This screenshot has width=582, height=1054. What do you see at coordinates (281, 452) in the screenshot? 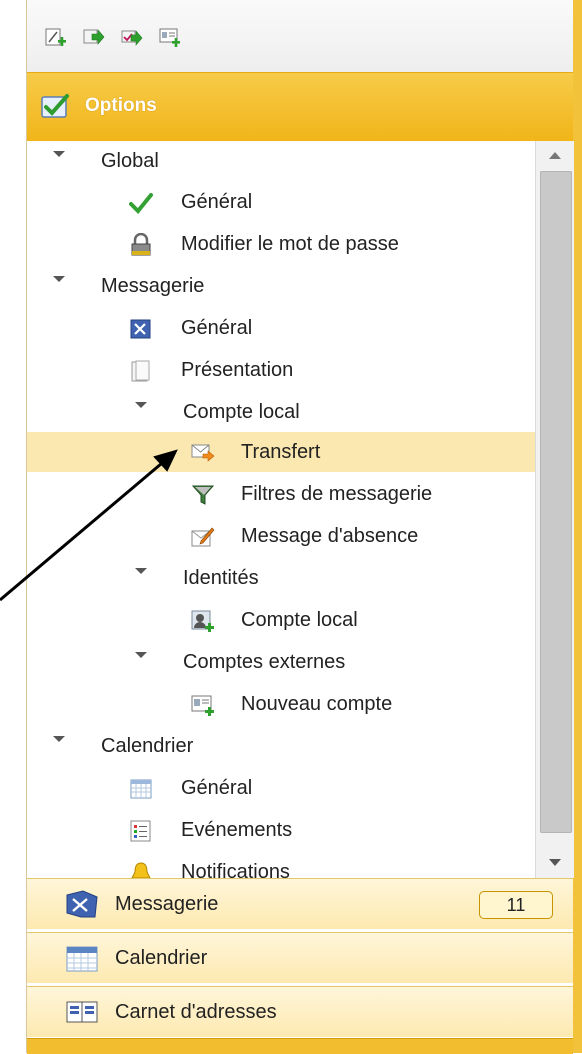
I see `tree-item-transfert: Transfert` at bounding box center [281, 452].